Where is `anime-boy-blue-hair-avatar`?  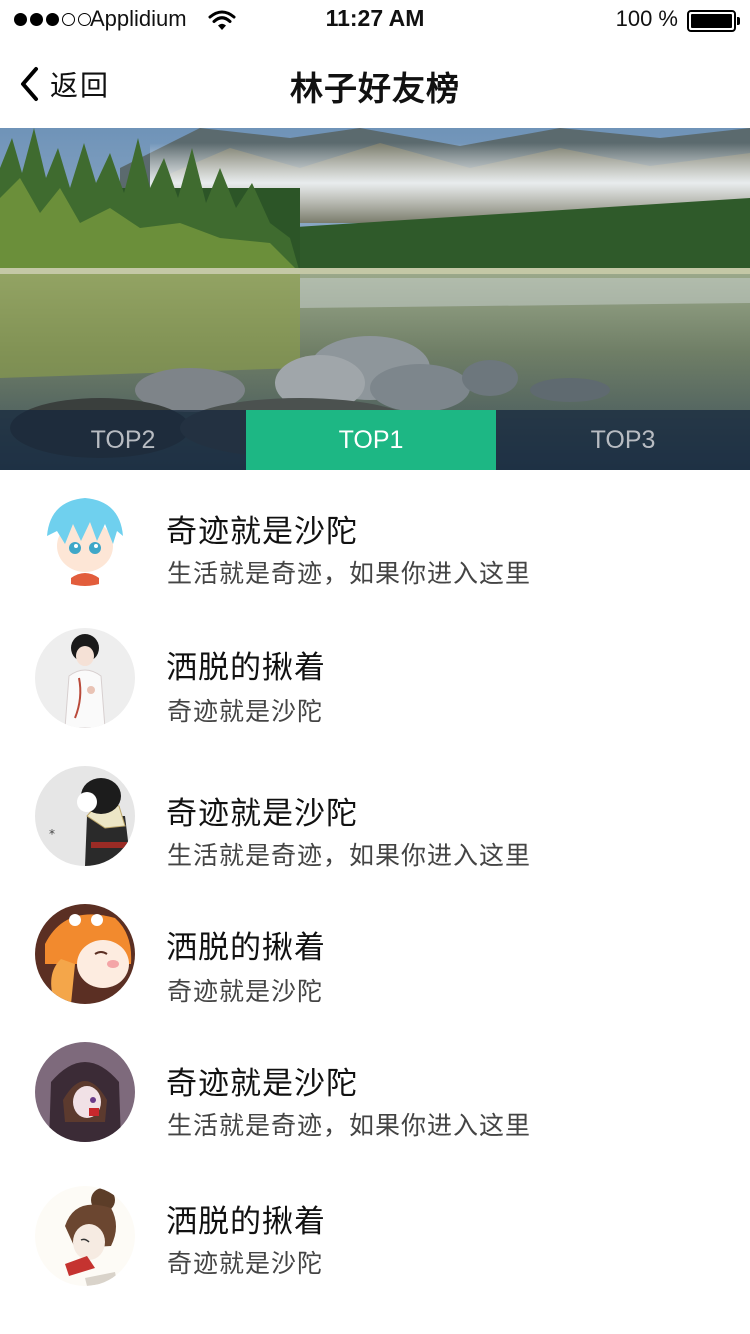 anime-boy-blue-hair-avatar is located at coordinates (85, 536).